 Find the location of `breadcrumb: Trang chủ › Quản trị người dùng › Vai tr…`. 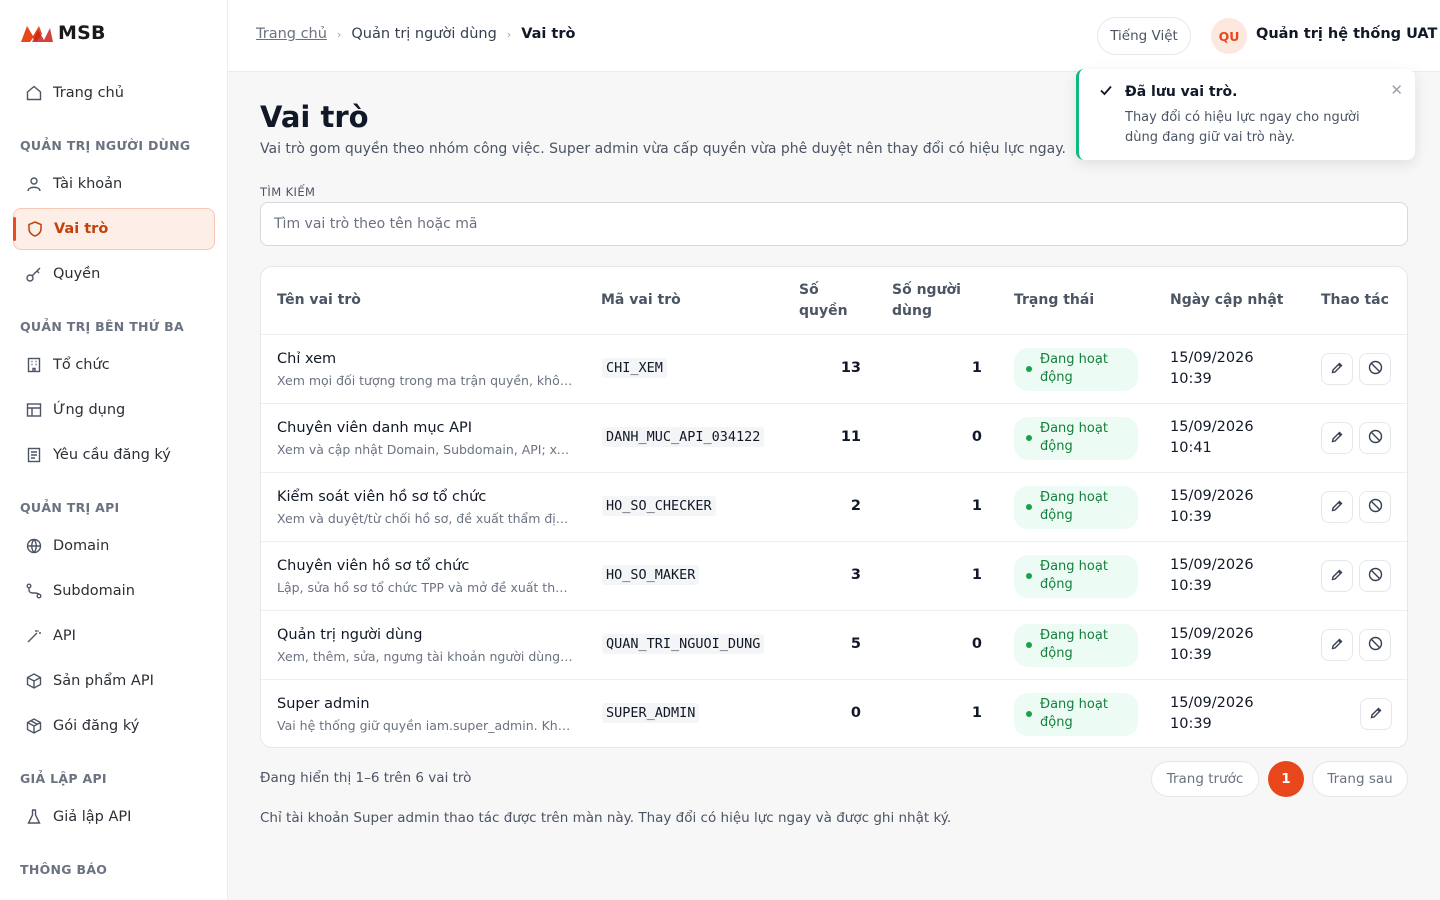

breadcrumb: Trang chủ › Quản trị người dùng › Vai tr… is located at coordinates (415, 34).